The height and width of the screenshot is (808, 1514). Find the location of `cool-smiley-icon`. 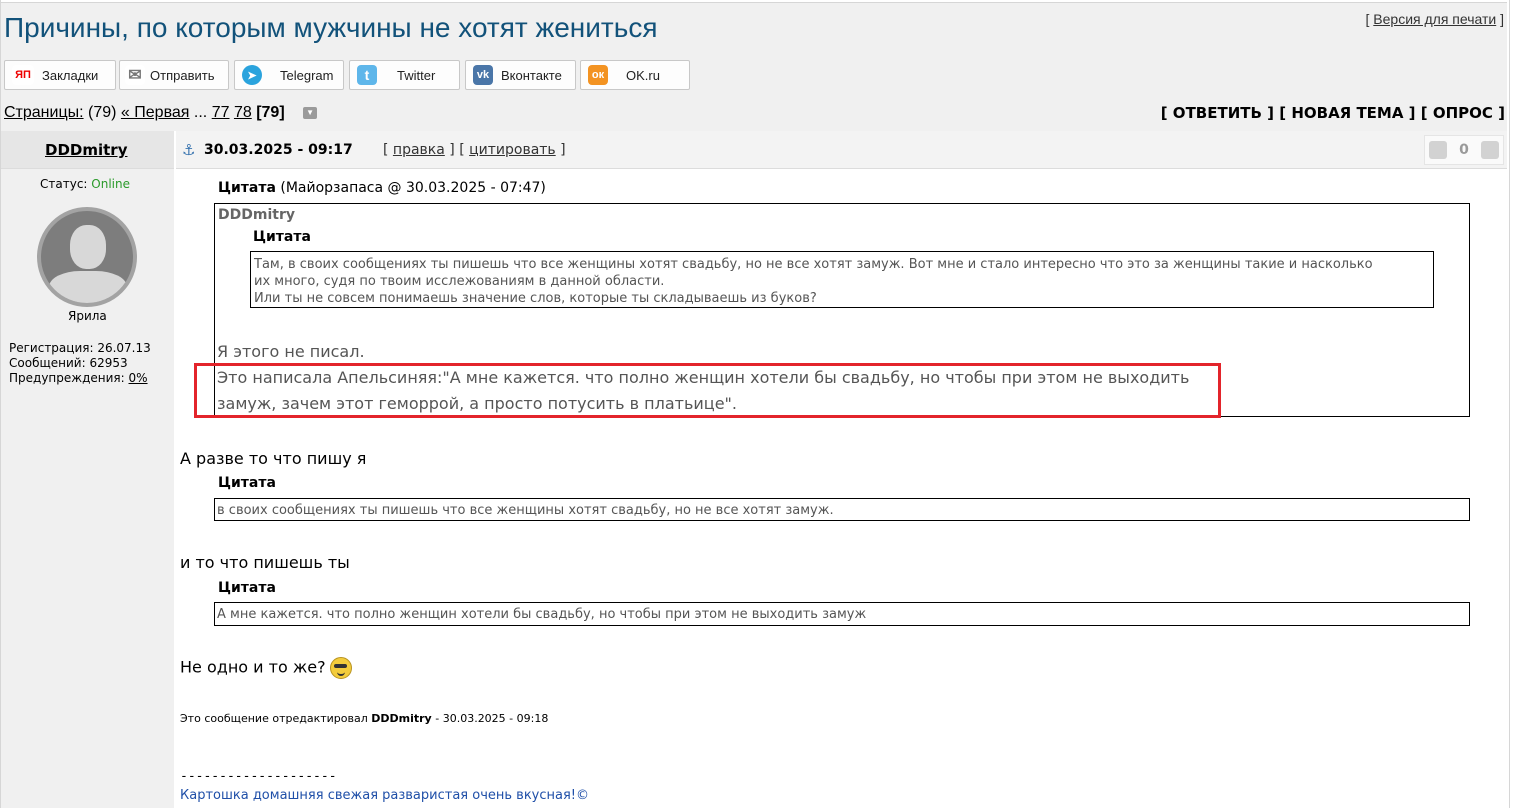

cool-smiley-icon is located at coordinates (340, 668).